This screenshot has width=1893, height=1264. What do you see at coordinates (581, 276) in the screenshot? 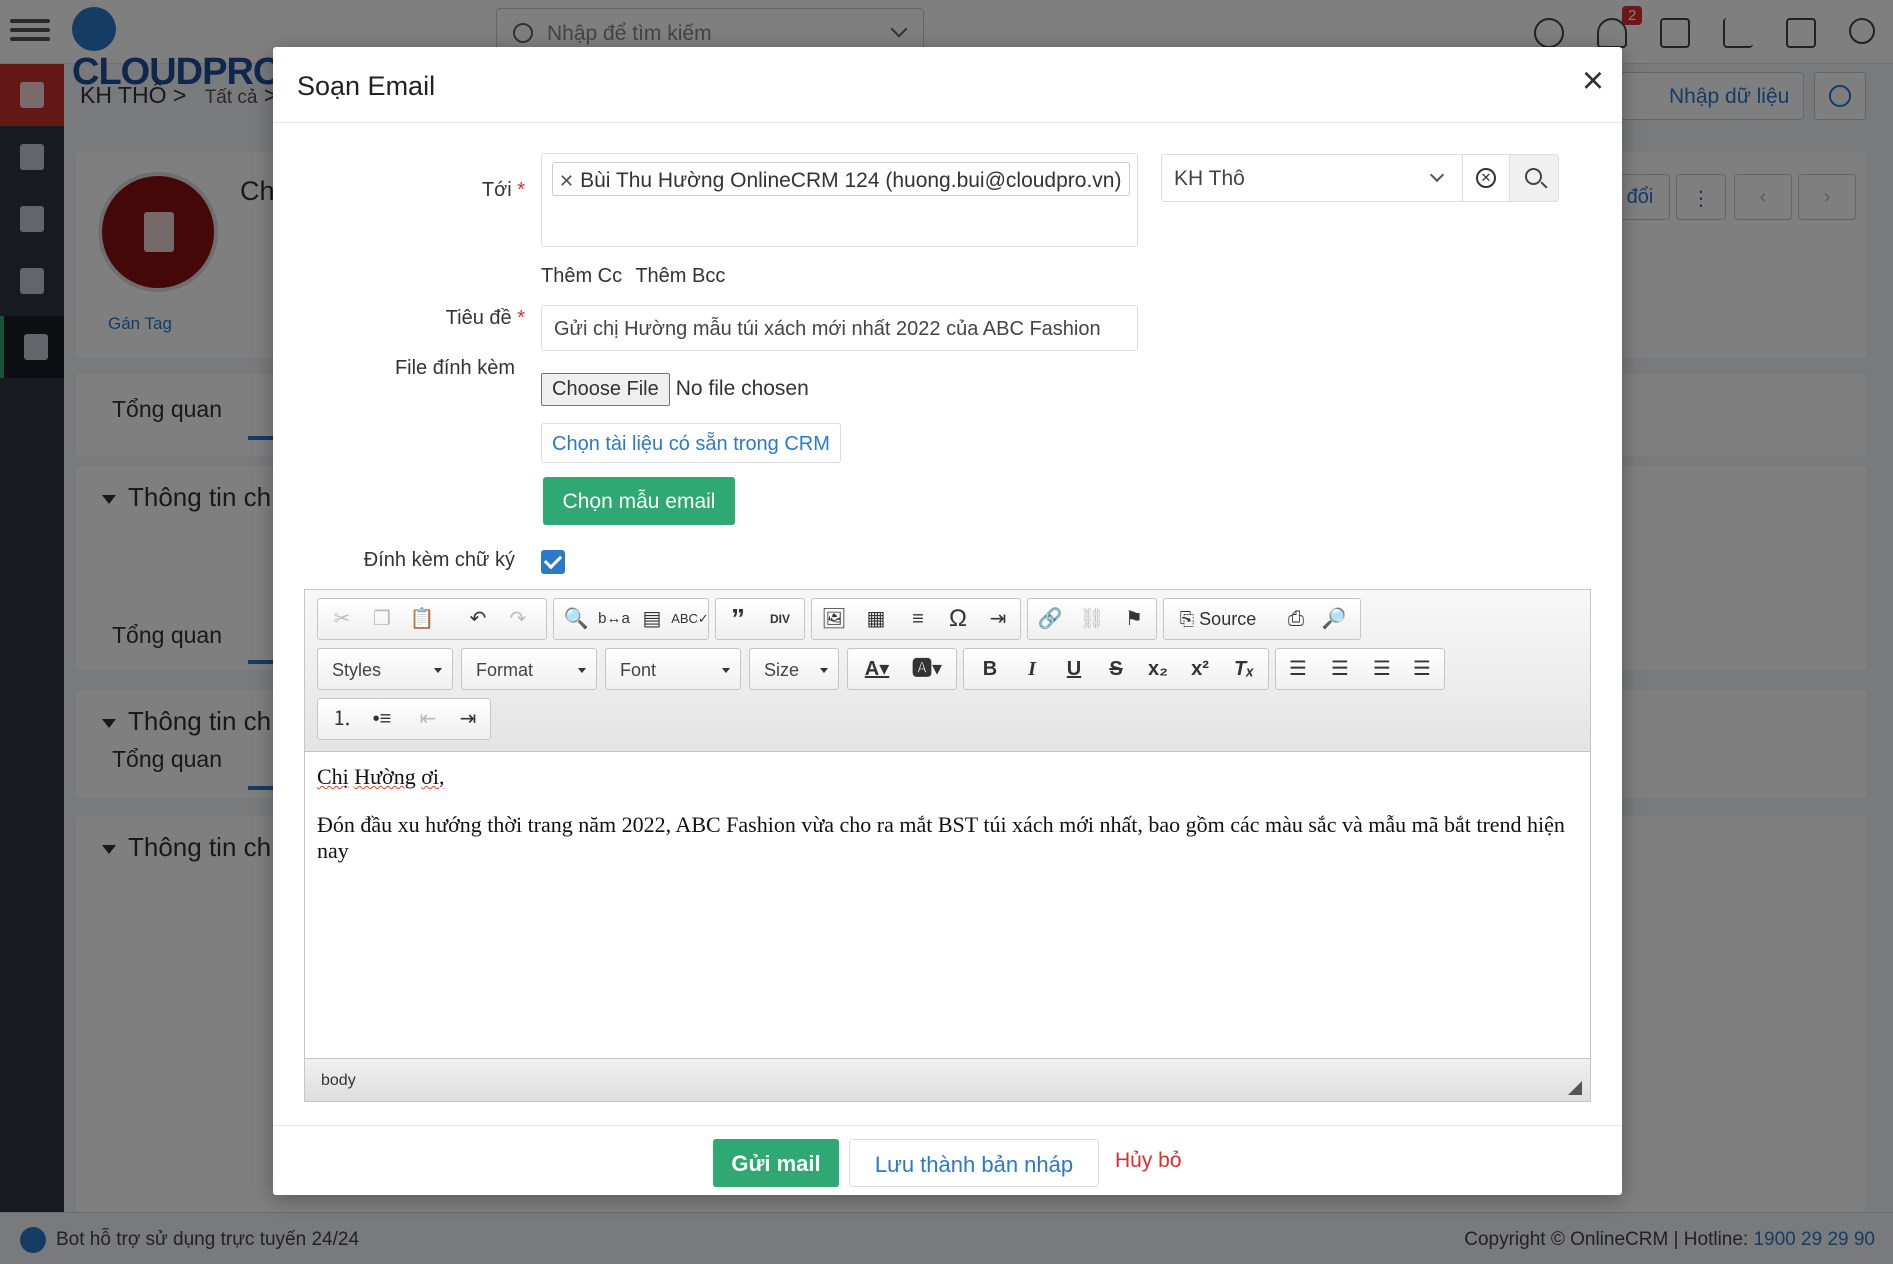
I see `add-cc-link: Thêm Cc` at bounding box center [581, 276].